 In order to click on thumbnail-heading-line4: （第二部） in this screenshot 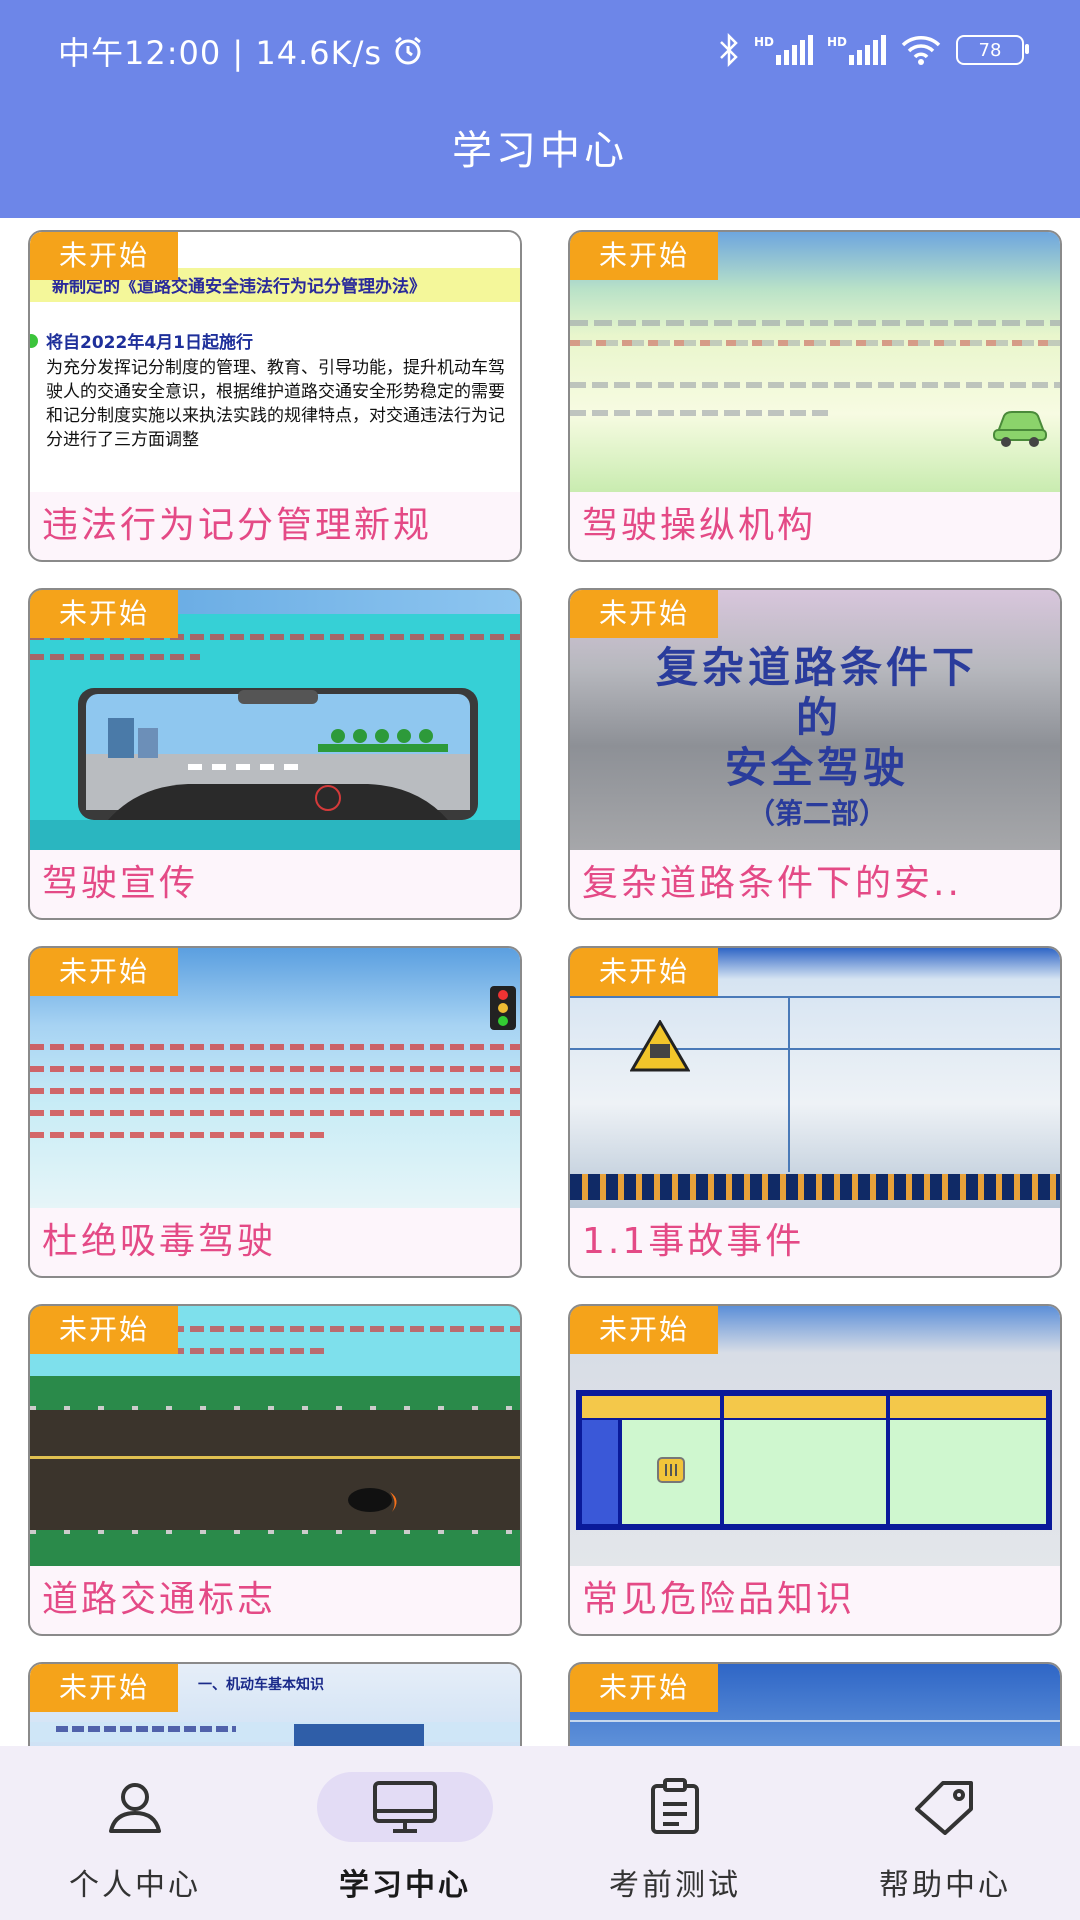, I will do `click(816, 813)`.